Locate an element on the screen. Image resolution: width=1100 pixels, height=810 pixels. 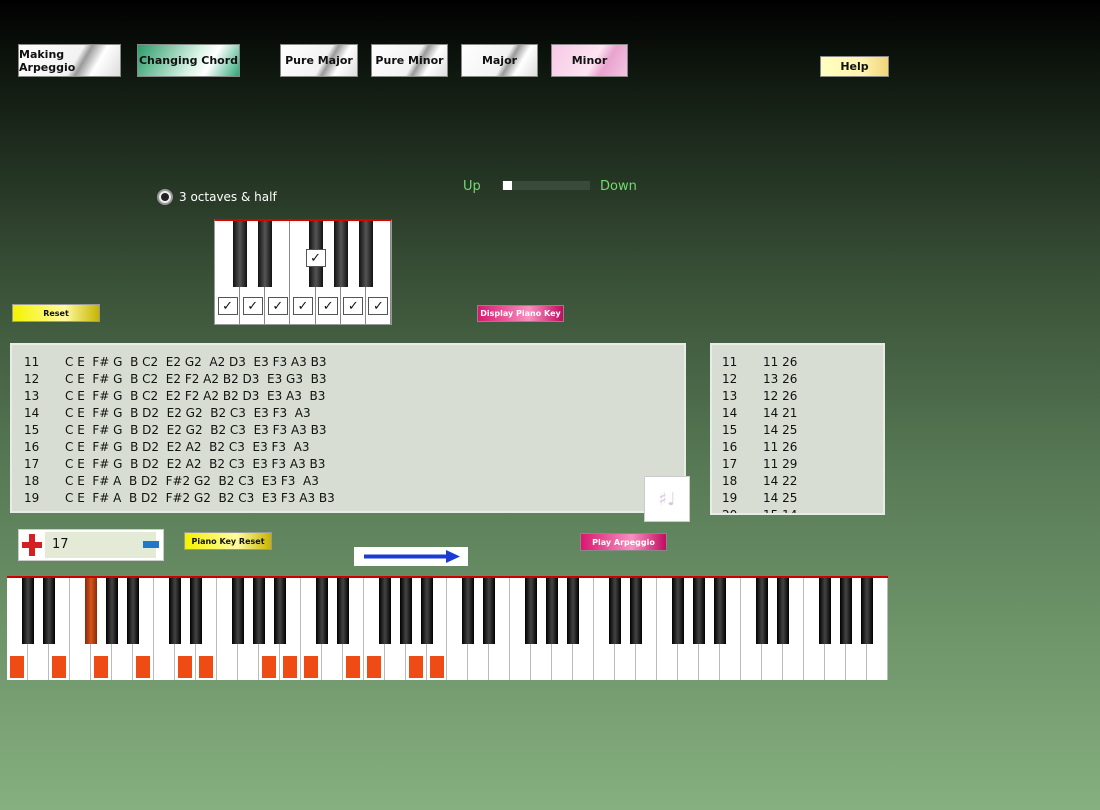
chord-number-row: 18 14 22 is located at coordinates (802, 480).